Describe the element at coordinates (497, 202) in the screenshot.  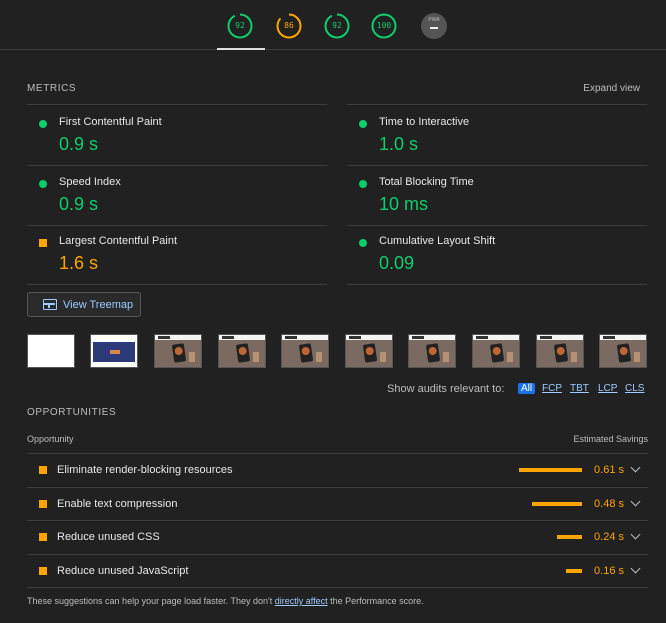
I see `metric-total-blocking-time: Total Blocking Time 10 ms` at that location.